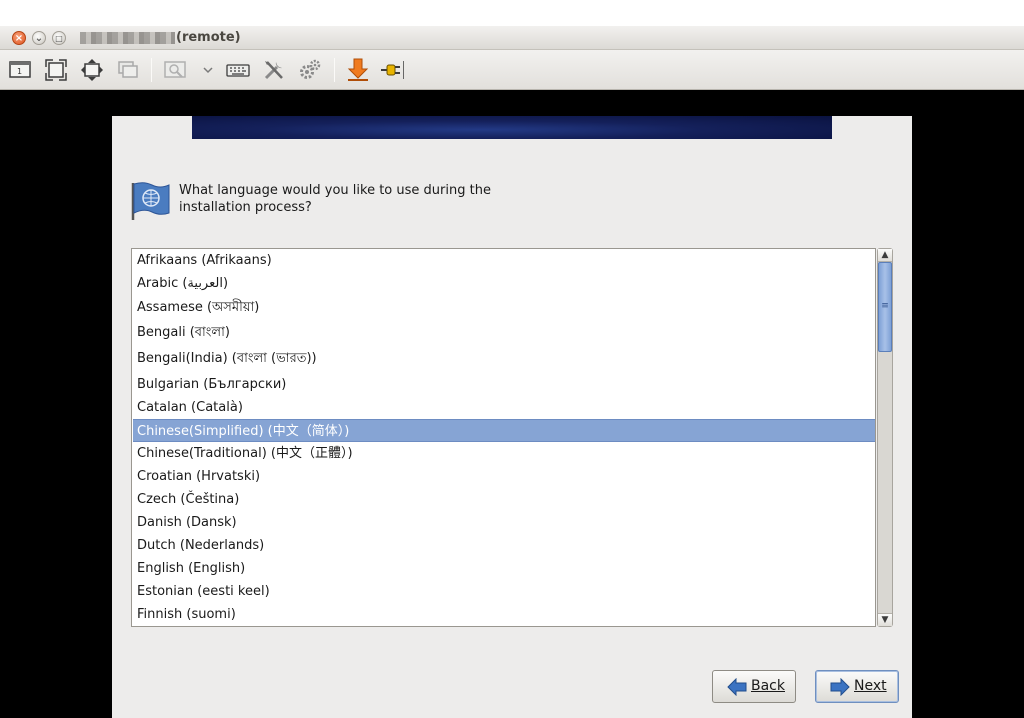 The image size is (1024, 718). I want to click on list-item: Bengali (বাংলা), so click(504, 332).